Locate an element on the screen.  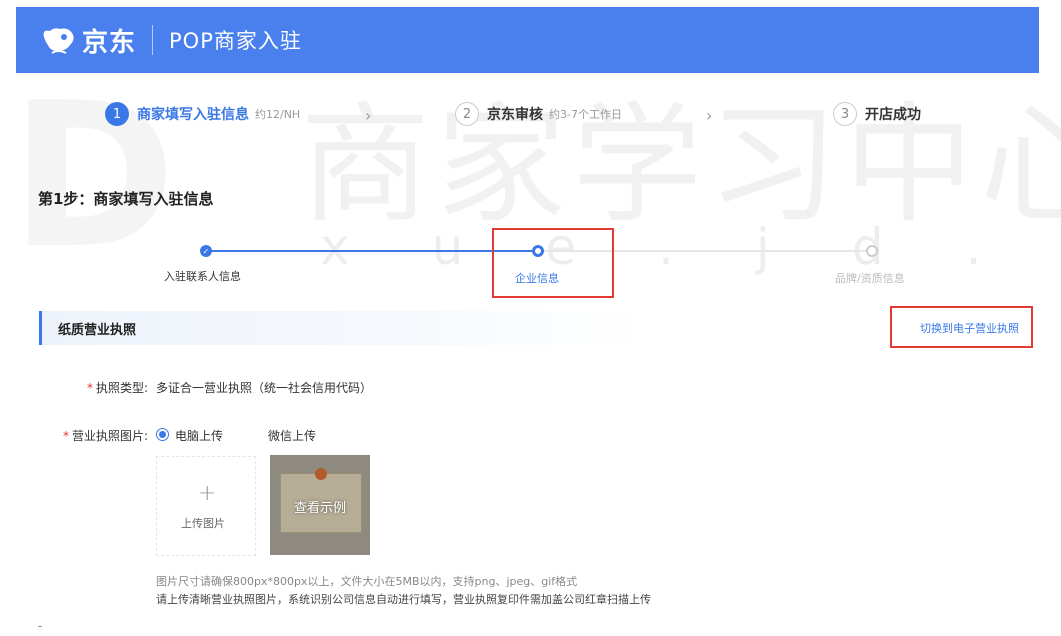
plus-icon: + is located at coordinates (207, 493).